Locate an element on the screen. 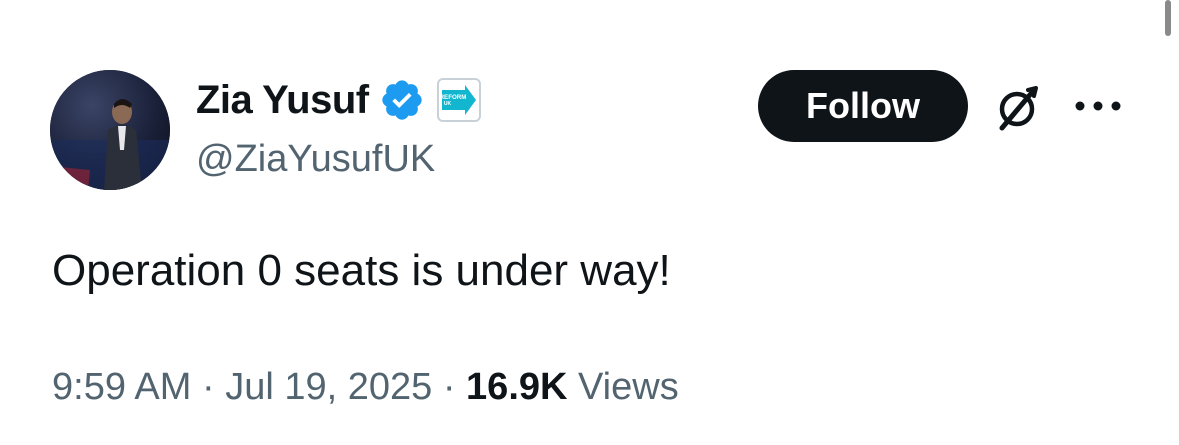  svg-text: REFORM is located at coordinates (453, 97).